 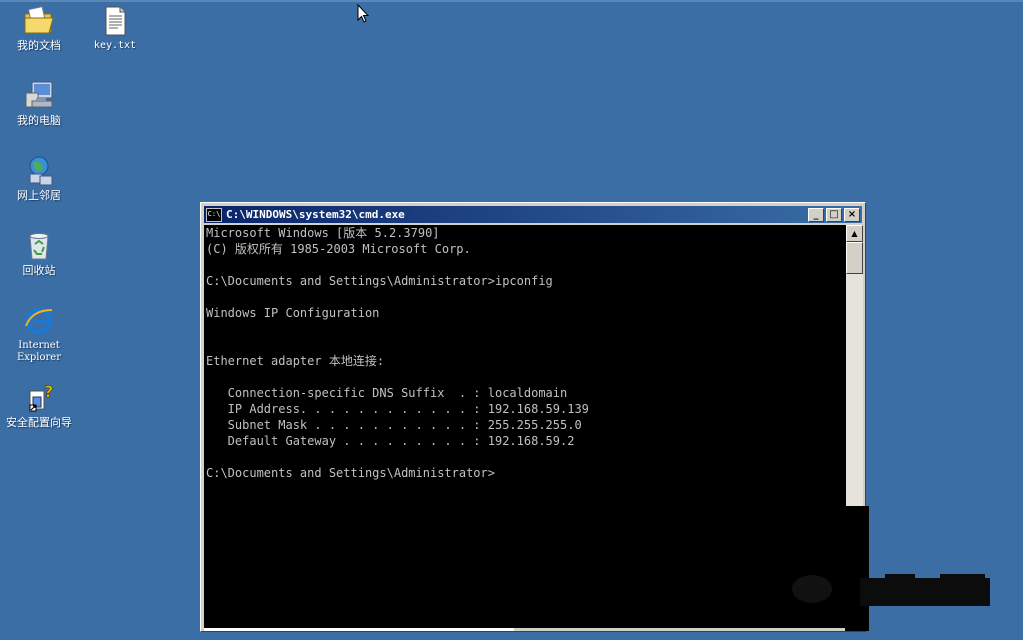 What do you see at coordinates (39, 422) in the screenshot?
I see `desktop-icon-label: 安全配置向导` at bounding box center [39, 422].